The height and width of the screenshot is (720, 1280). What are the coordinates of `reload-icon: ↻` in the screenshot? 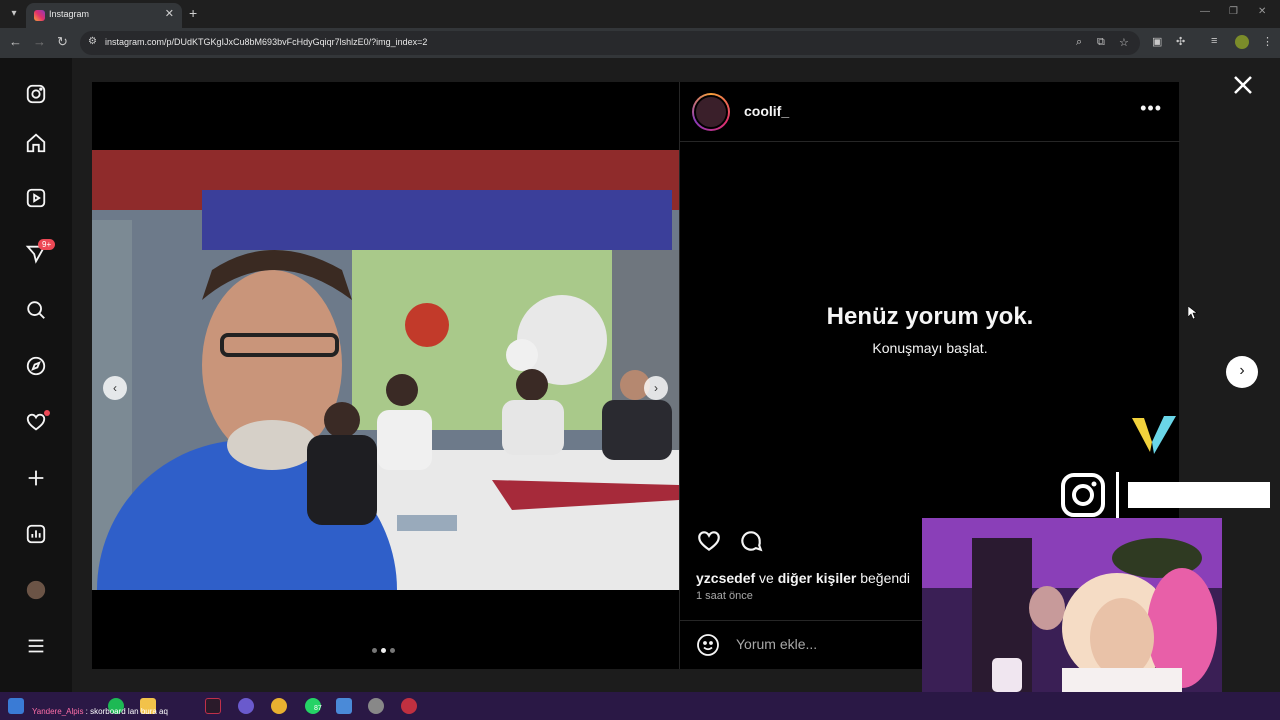 It's located at (62, 42).